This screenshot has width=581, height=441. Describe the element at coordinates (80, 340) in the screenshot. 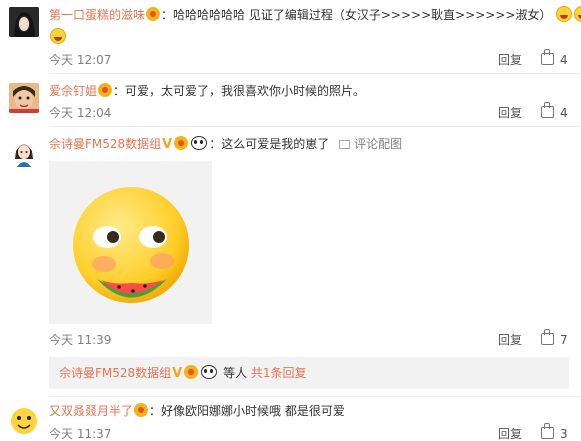

I see `comment-time: 今天 11:39` at that location.